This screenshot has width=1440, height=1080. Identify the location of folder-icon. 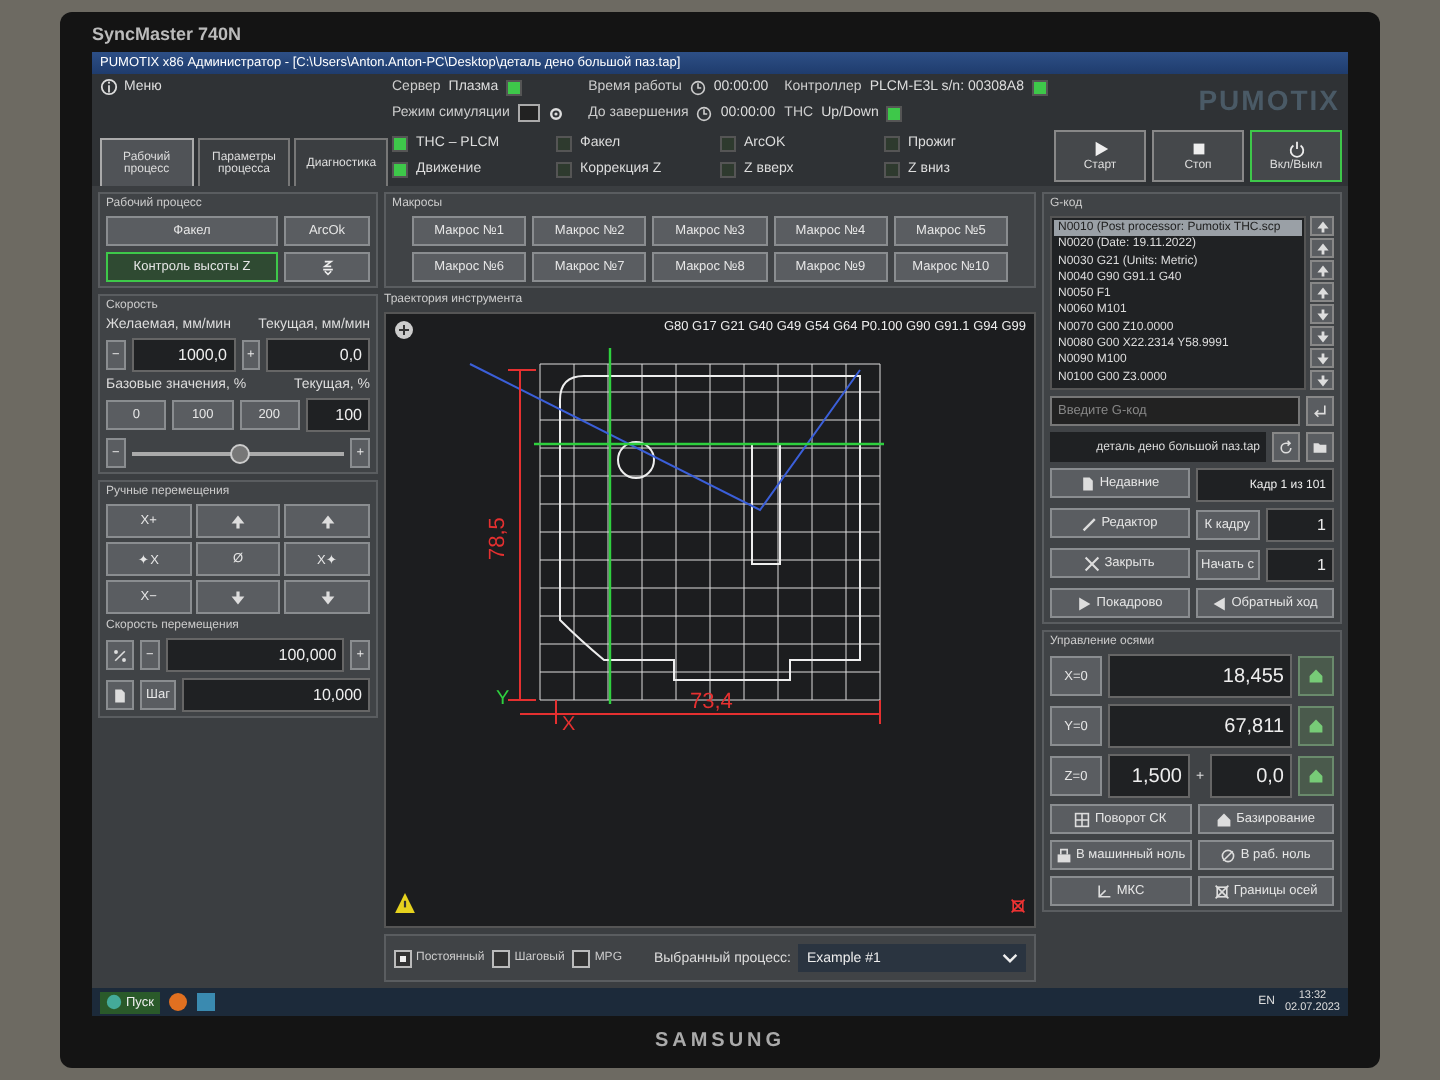
(1320, 447).